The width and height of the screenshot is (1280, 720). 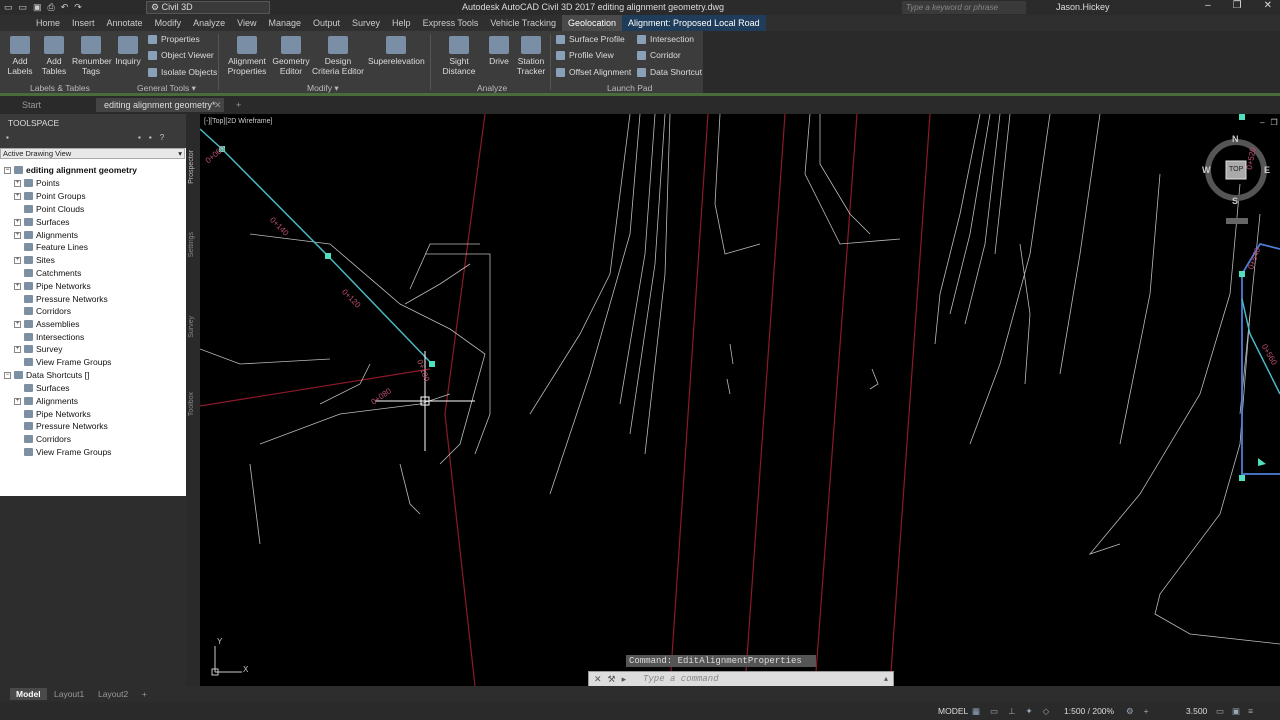 I want to click on help-icon: ?, so click(x=162, y=137).